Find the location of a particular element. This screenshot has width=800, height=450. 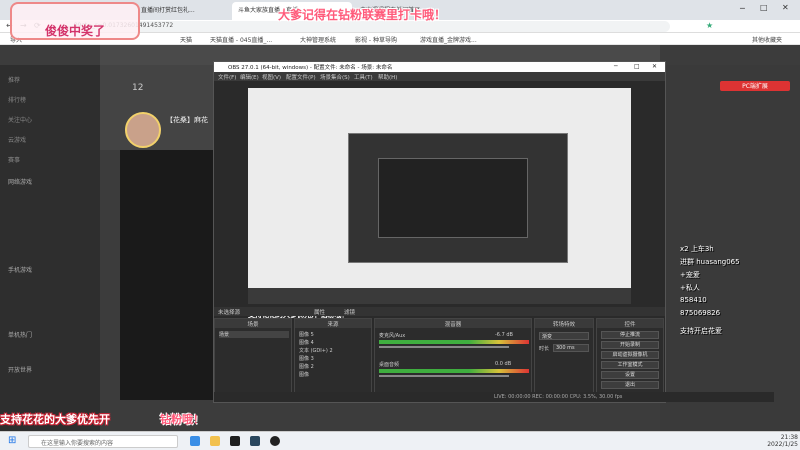

folder-icon is located at coordinates (215, 441).